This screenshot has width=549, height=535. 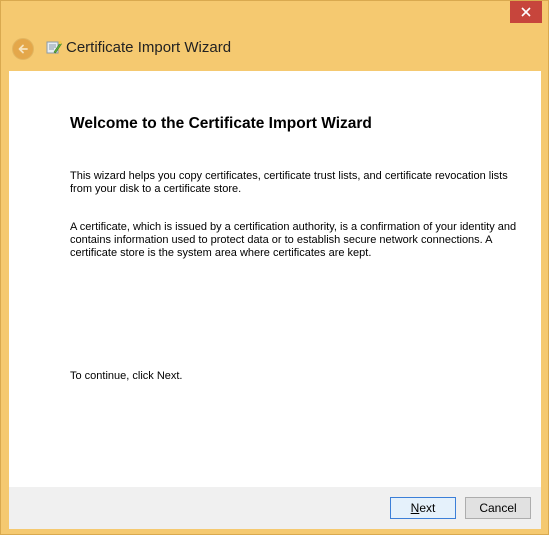 I want to click on certificate-wizard-icon, so click(x=54, y=47).